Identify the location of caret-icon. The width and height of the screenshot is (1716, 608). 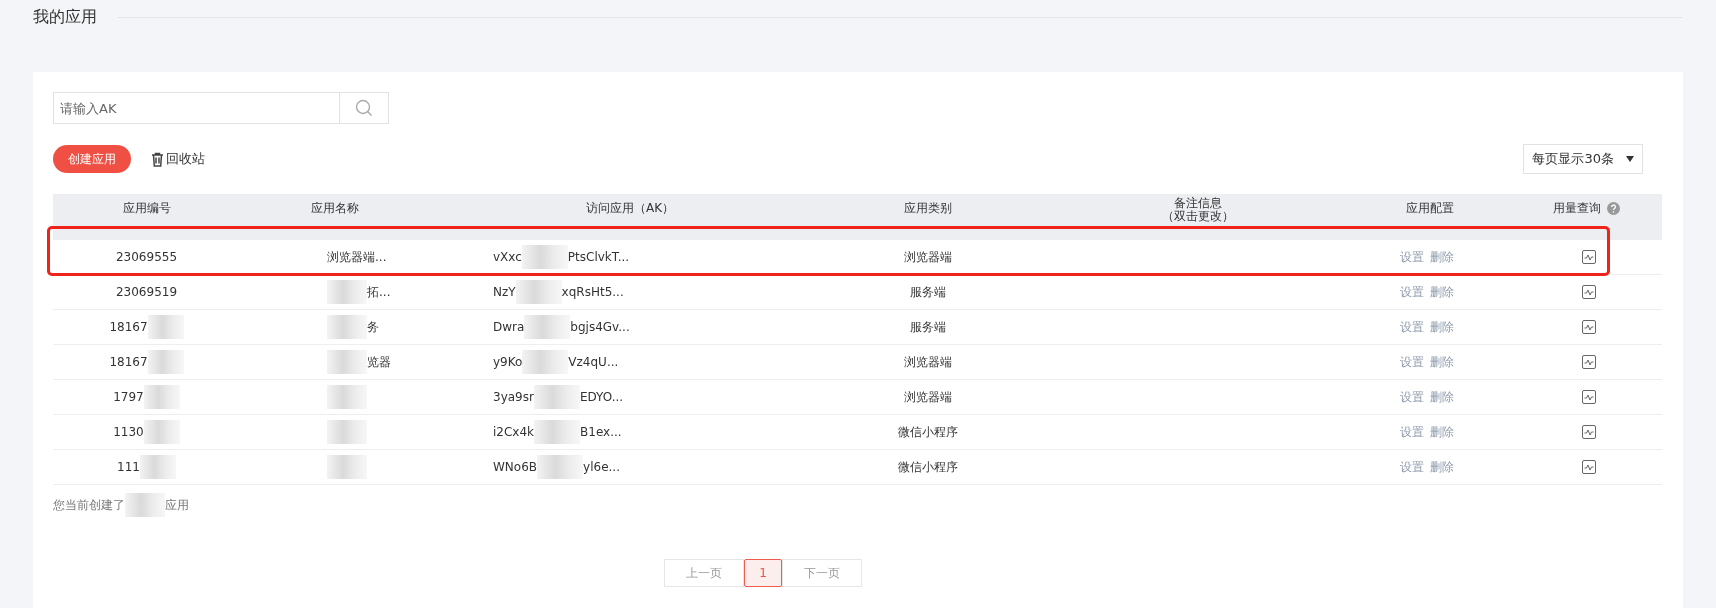
(1630, 159).